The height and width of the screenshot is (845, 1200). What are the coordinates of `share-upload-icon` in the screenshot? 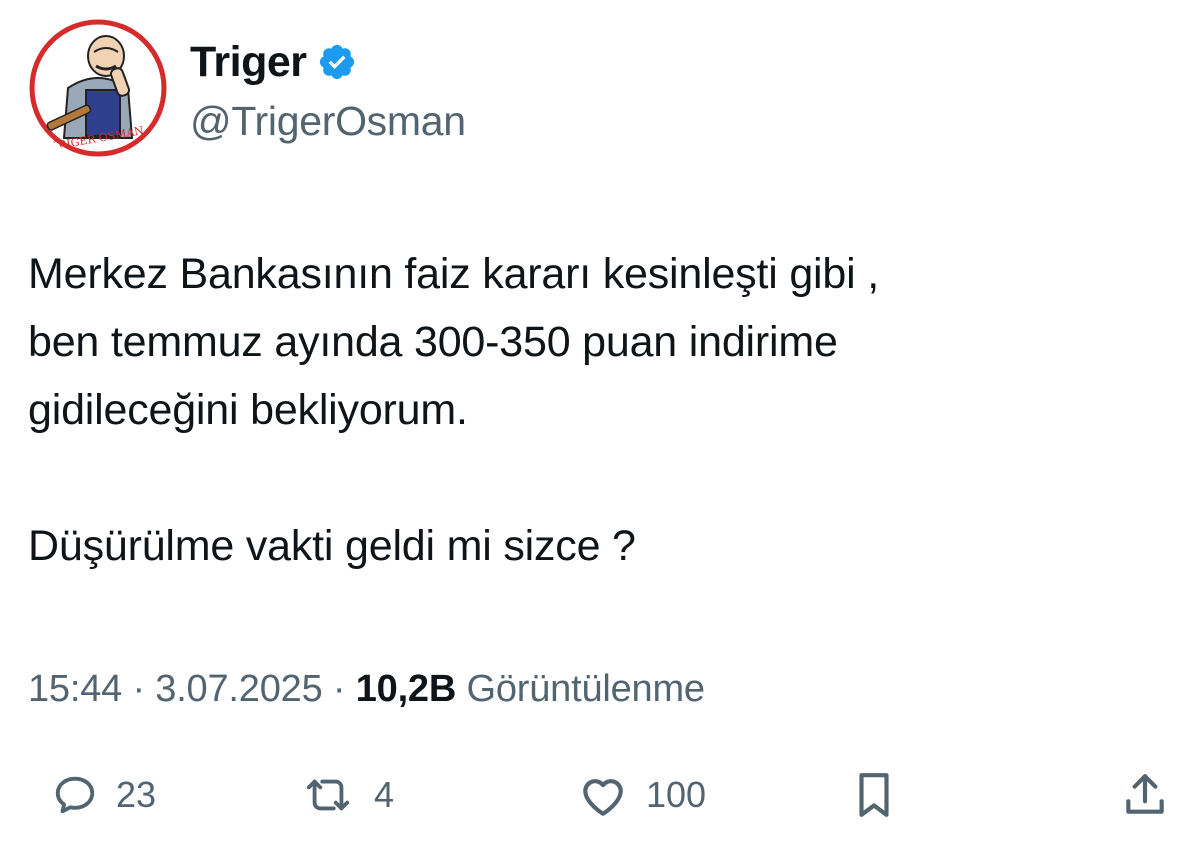 It's located at (1145, 795).